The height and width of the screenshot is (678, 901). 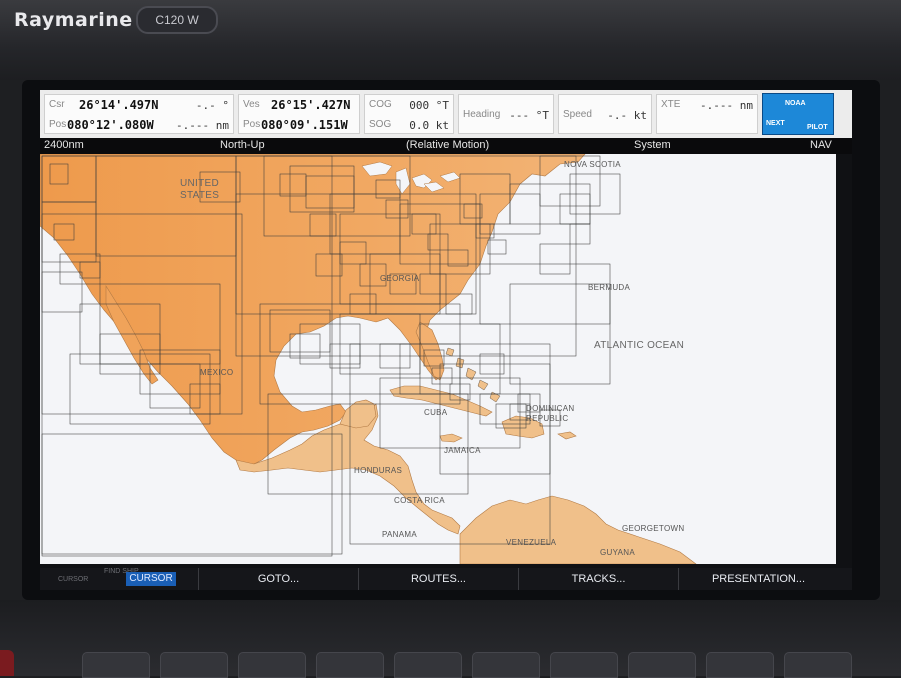 What do you see at coordinates (217, 372) in the screenshot?
I see `label-mexico: MEXICO` at bounding box center [217, 372].